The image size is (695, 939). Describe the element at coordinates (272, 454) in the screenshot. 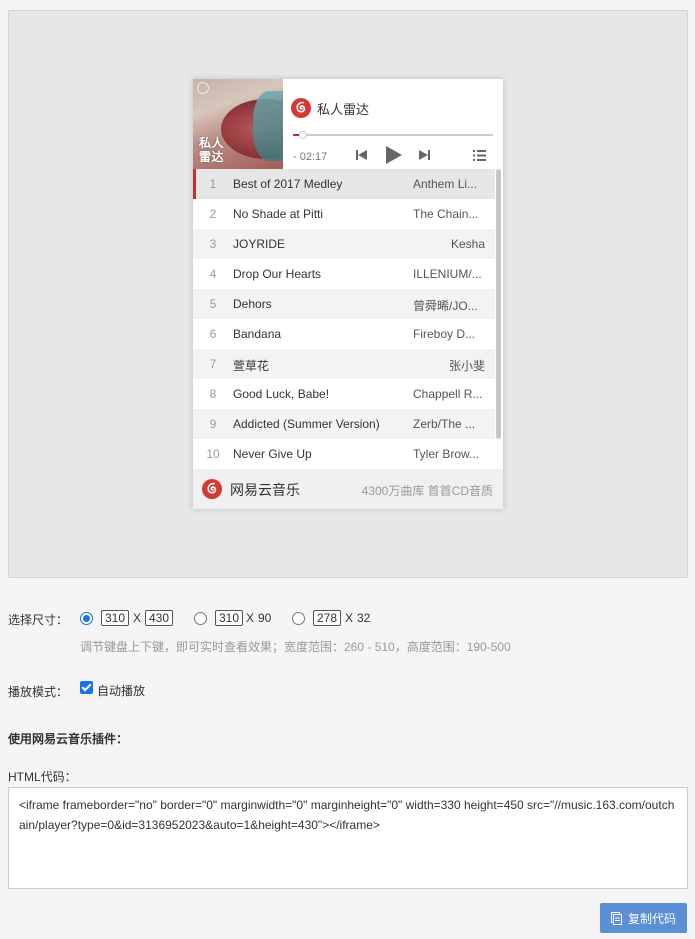

I see `song-title: Never Give Up` at that location.